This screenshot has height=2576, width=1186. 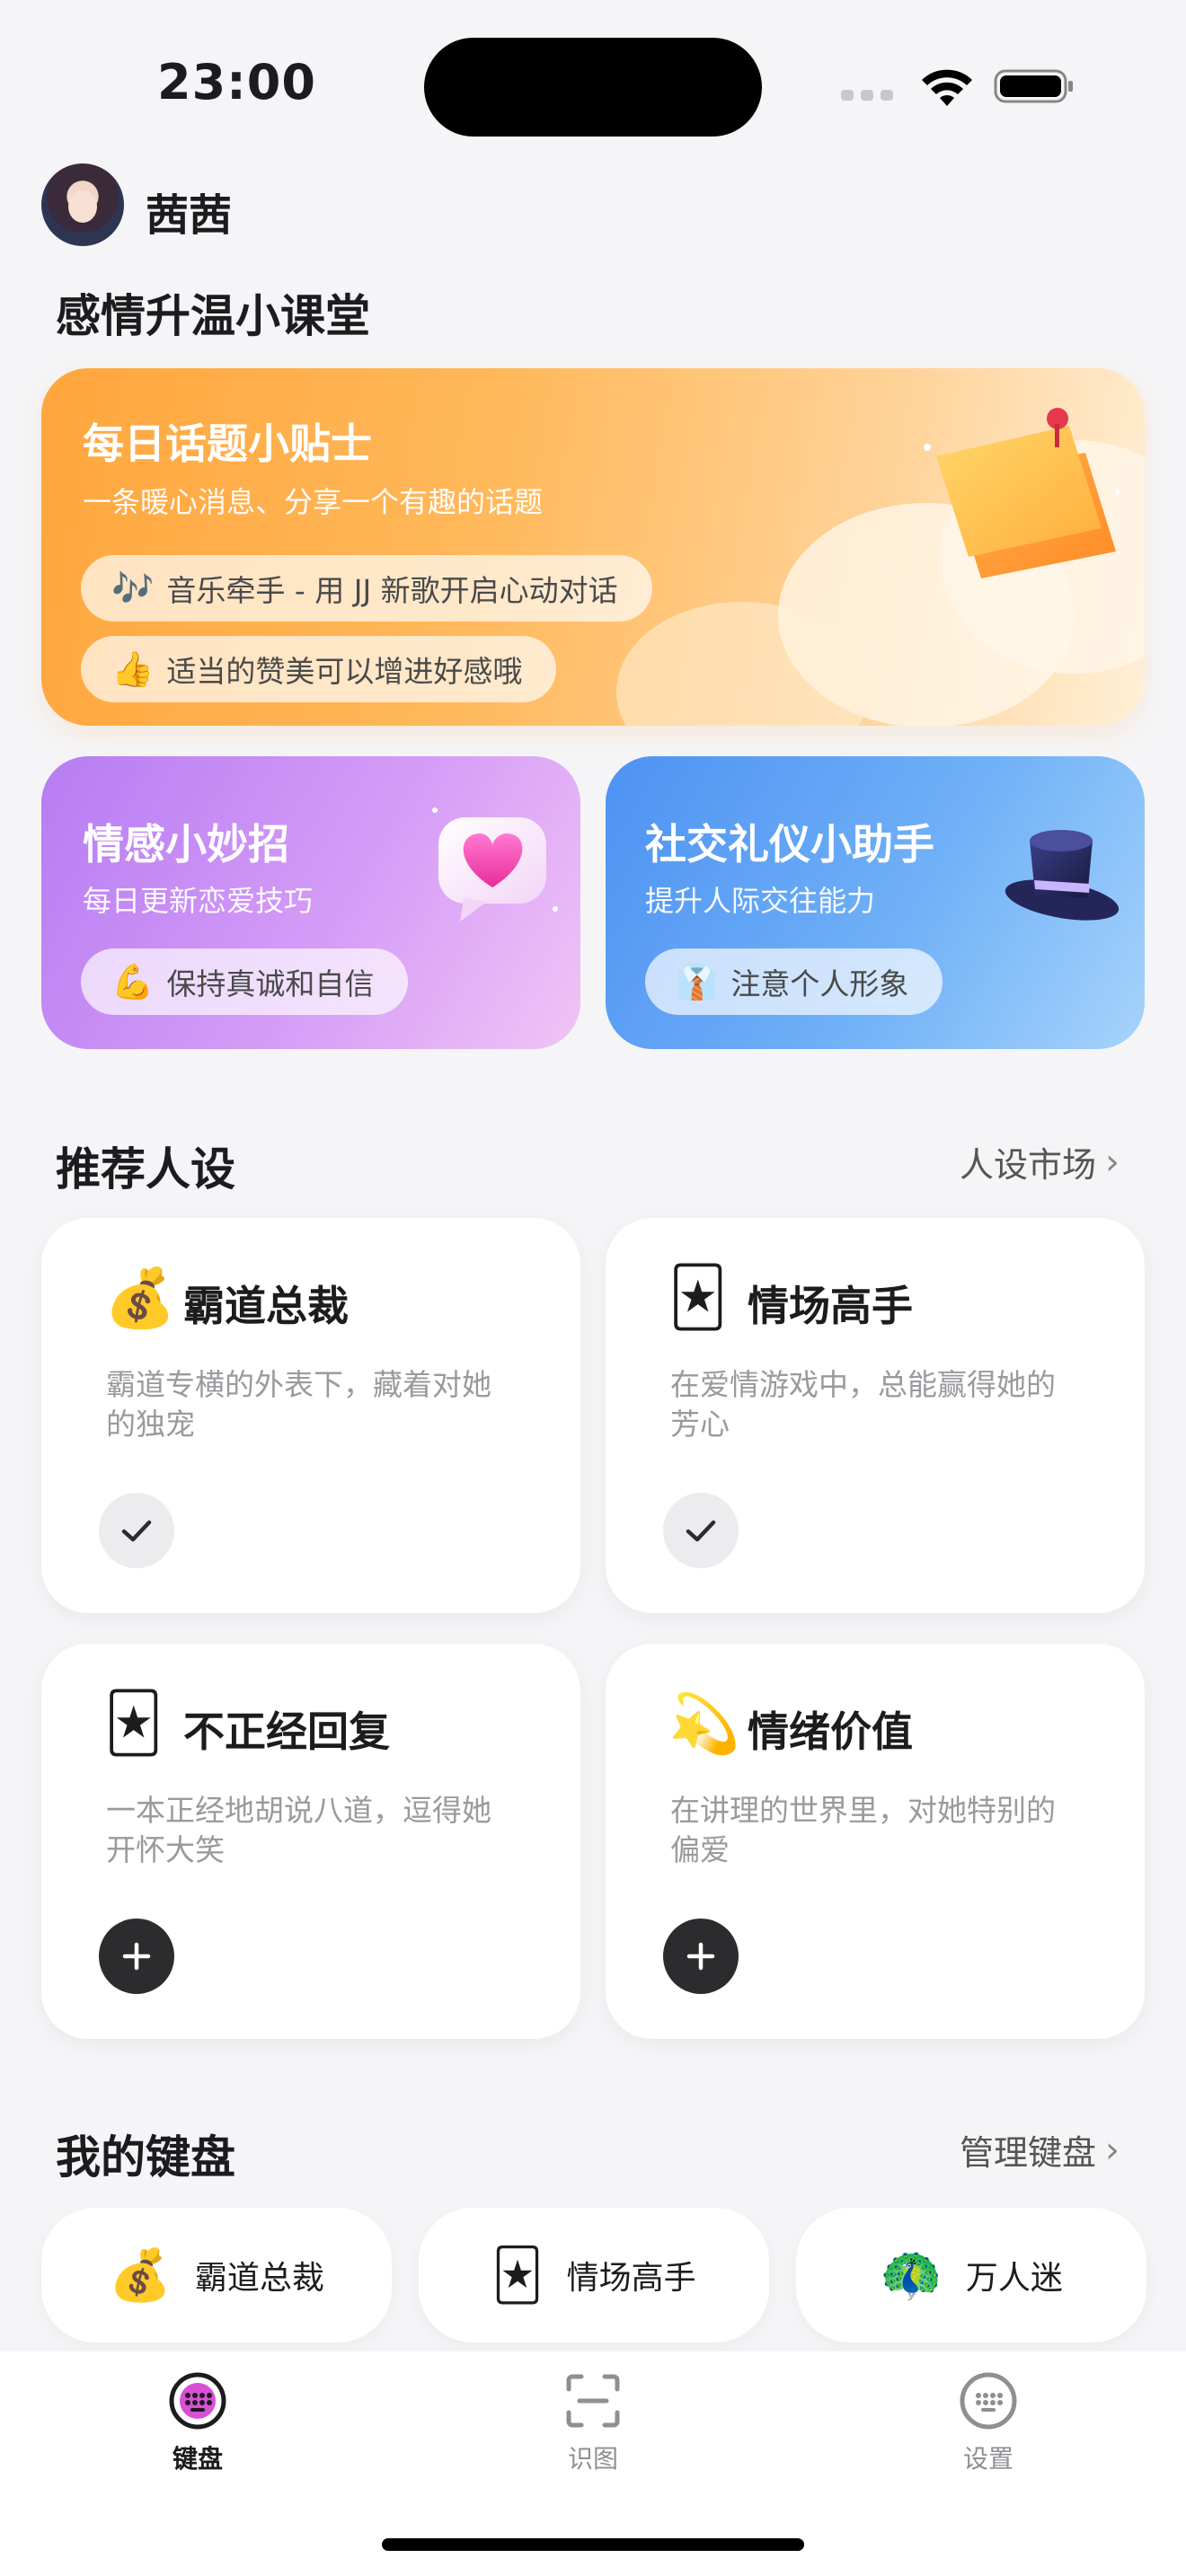 What do you see at coordinates (266, 1306) in the screenshot?
I see `persona-name: 霸道总裁` at bounding box center [266, 1306].